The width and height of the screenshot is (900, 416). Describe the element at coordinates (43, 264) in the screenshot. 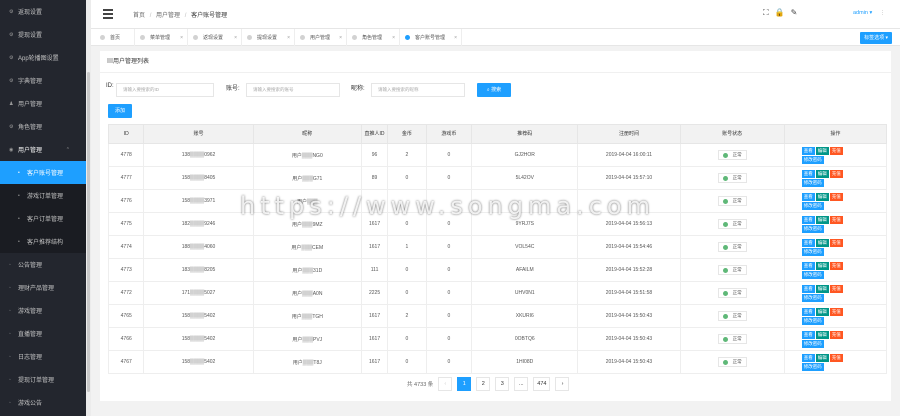

I see `sidebar-group: ◦ 公告管理` at that location.